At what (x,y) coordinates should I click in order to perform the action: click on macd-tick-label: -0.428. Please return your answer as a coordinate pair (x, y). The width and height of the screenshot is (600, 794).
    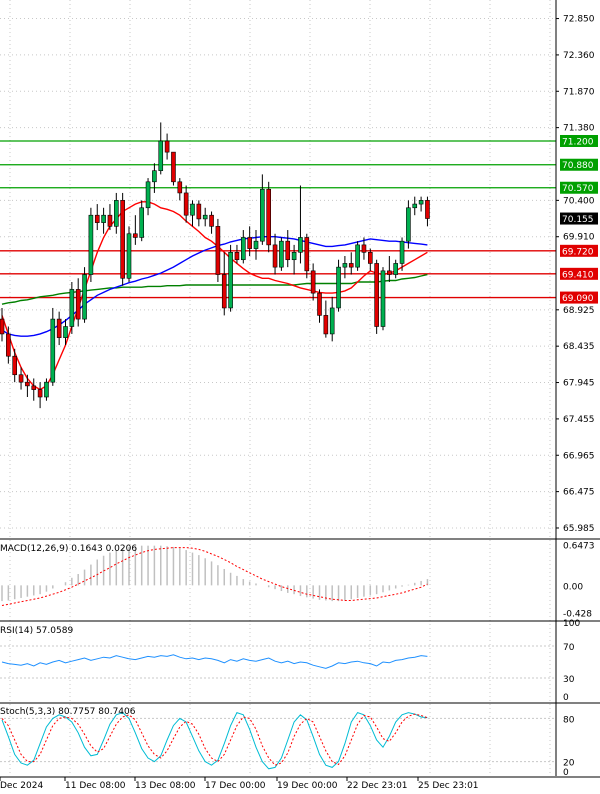
    Looking at the image, I should click on (577, 614).